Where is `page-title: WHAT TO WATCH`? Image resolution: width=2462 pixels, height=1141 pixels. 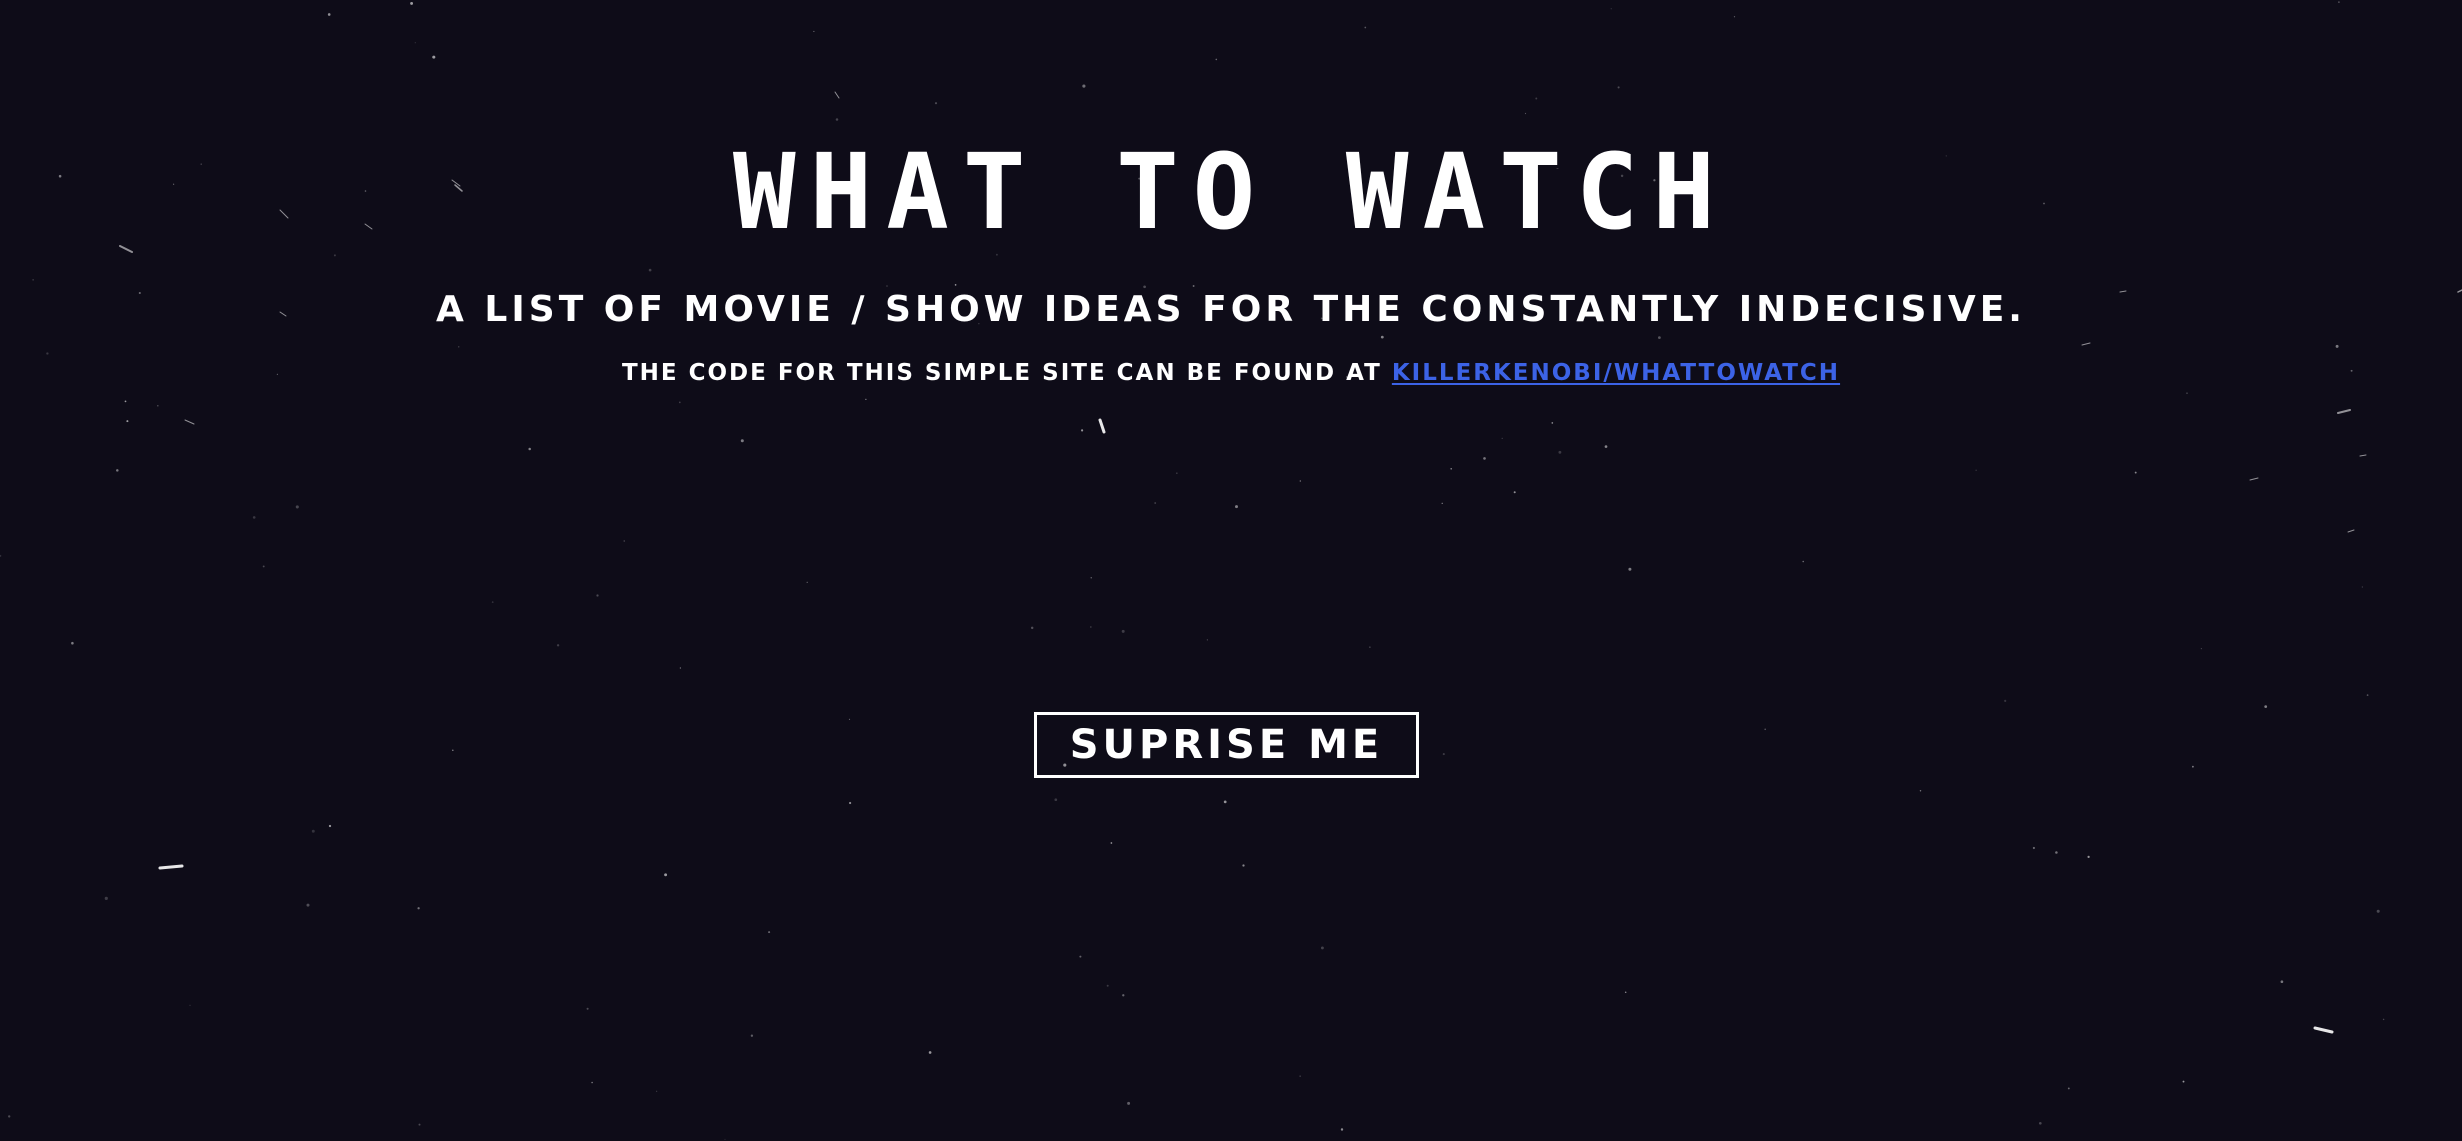 page-title: WHAT TO WATCH is located at coordinates (1231, 192).